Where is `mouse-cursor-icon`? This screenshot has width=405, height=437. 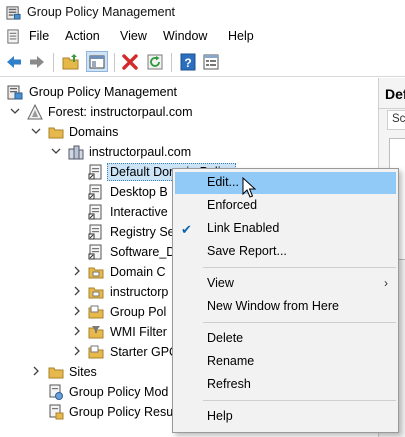 mouse-cursor-icon is located at coordinates (249, 187).